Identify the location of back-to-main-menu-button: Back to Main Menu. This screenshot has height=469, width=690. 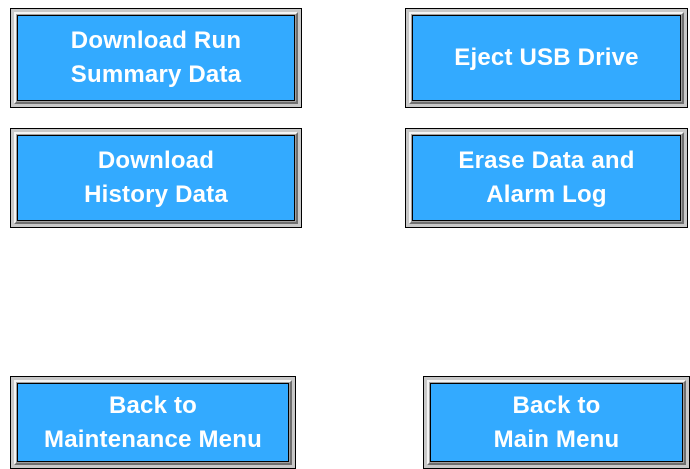
(556, 422).